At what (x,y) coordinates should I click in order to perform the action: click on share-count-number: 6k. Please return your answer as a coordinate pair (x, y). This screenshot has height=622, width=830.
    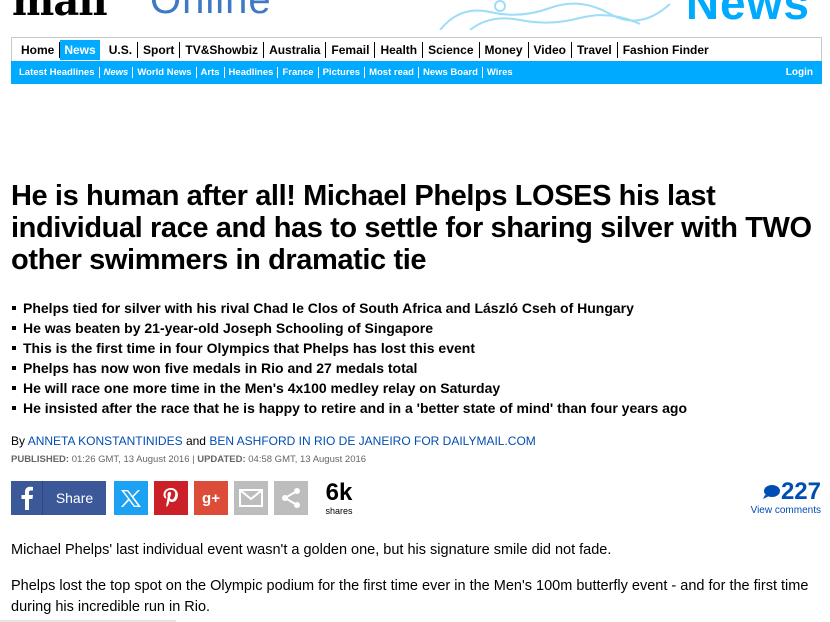
    Looking at the image, I should click on (339, 492).